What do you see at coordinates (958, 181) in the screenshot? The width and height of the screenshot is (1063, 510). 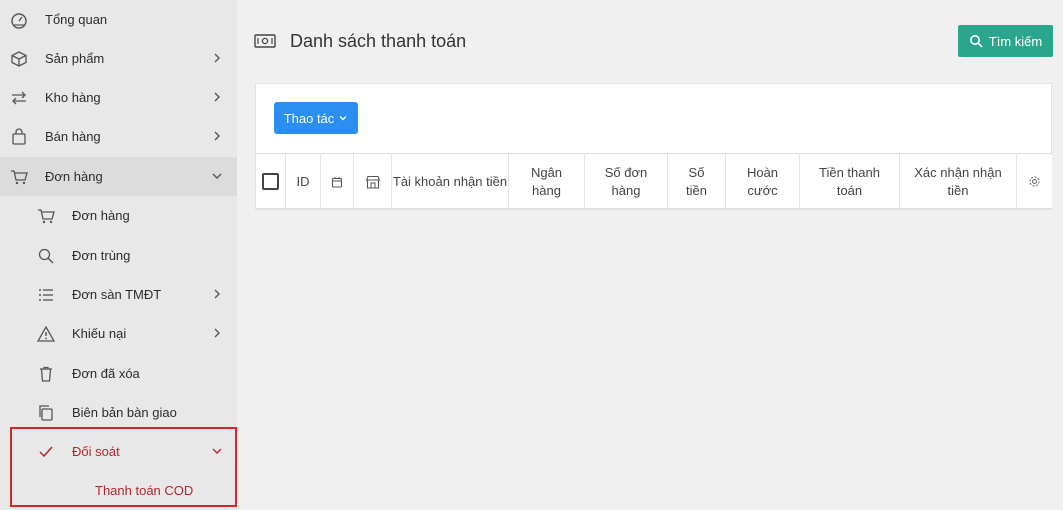 I see `column-header-receipt-confirmation: Xác nhận nhận tiền` at bounding box center [958, 181].